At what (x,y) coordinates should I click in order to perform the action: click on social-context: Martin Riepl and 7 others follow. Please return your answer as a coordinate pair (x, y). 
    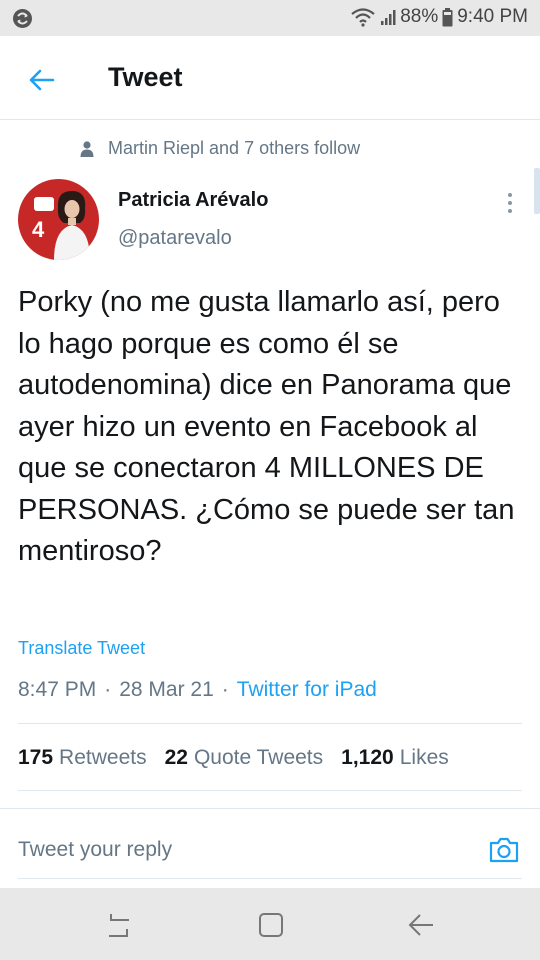
    Looking at the image, I should click on (220, 148).